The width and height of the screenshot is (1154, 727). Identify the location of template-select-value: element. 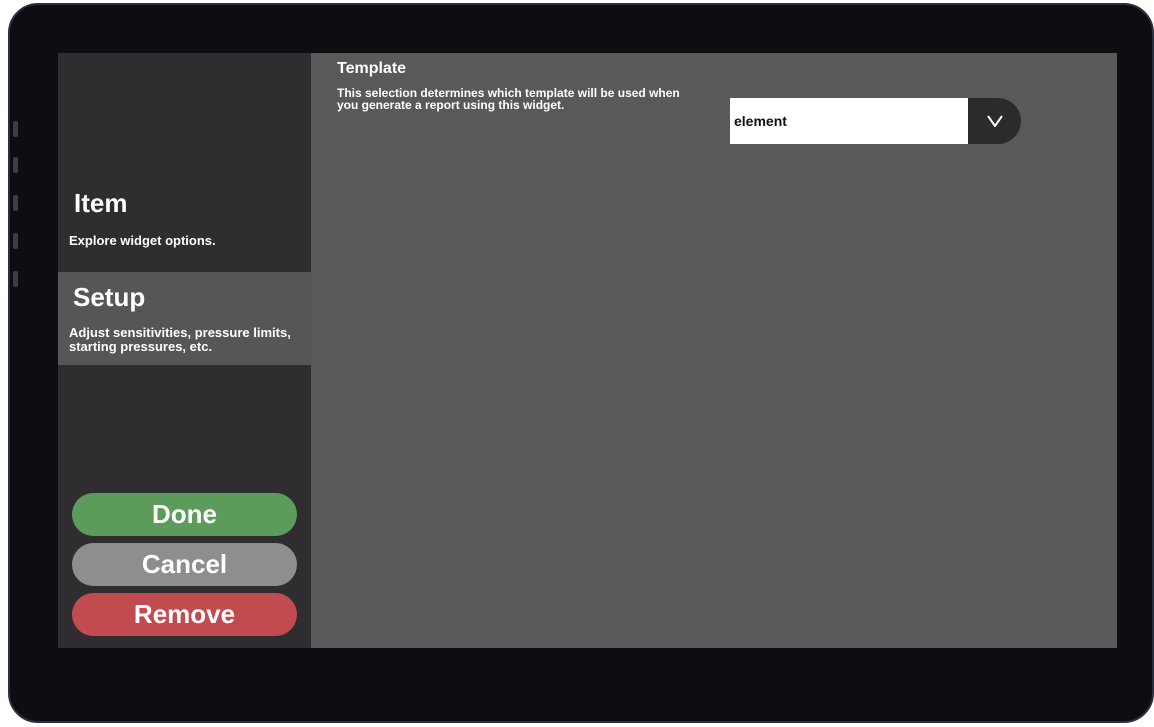
(849, 121).